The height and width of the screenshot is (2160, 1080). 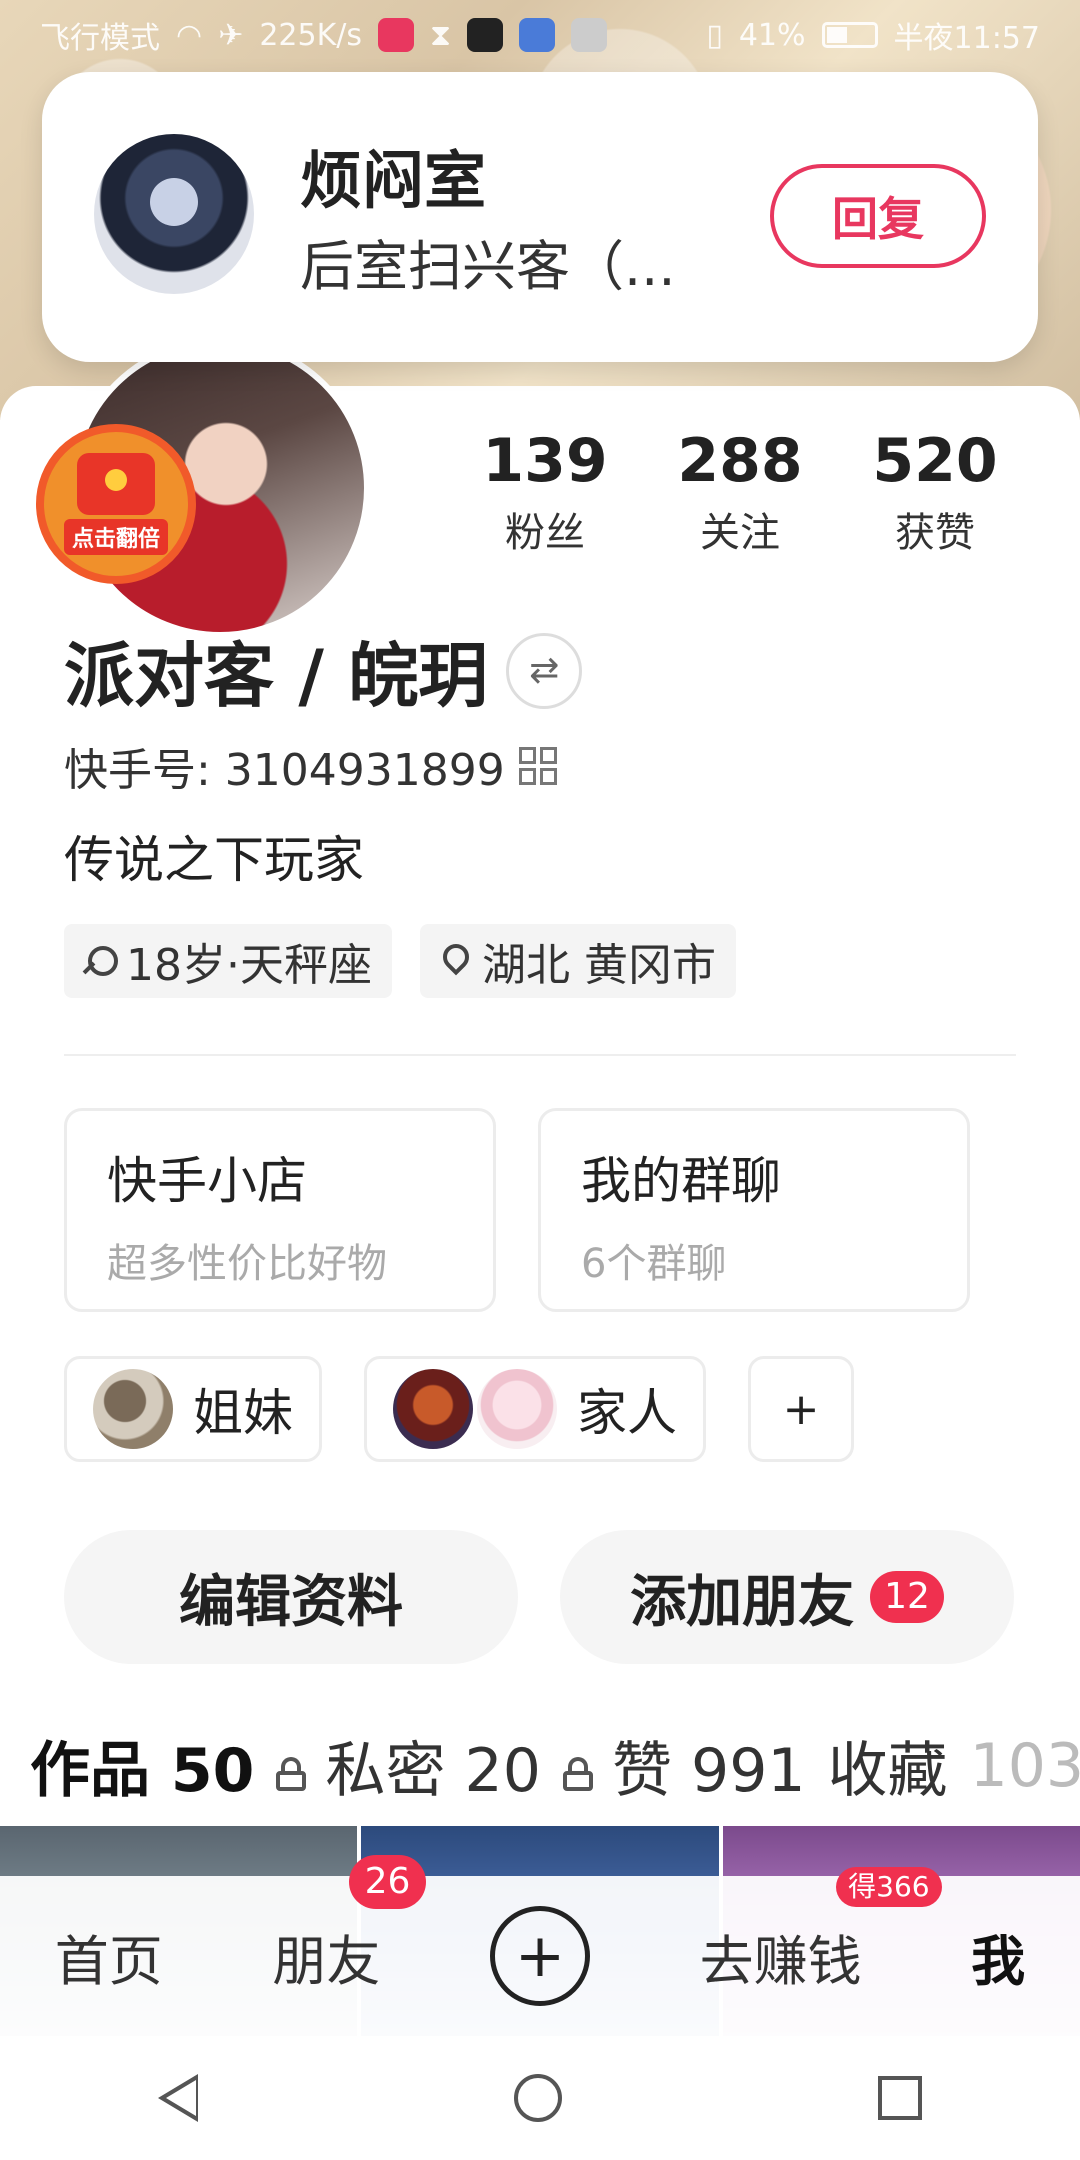 I want to click on tab-favorites-count: 103, so click(x=1024, y=1765).